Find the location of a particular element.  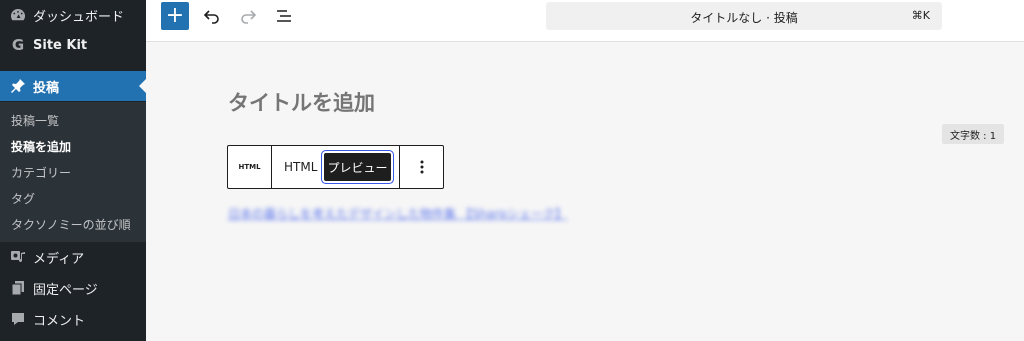

submenu-item-categories: カテゴリー is located at coordinates (41, 172).